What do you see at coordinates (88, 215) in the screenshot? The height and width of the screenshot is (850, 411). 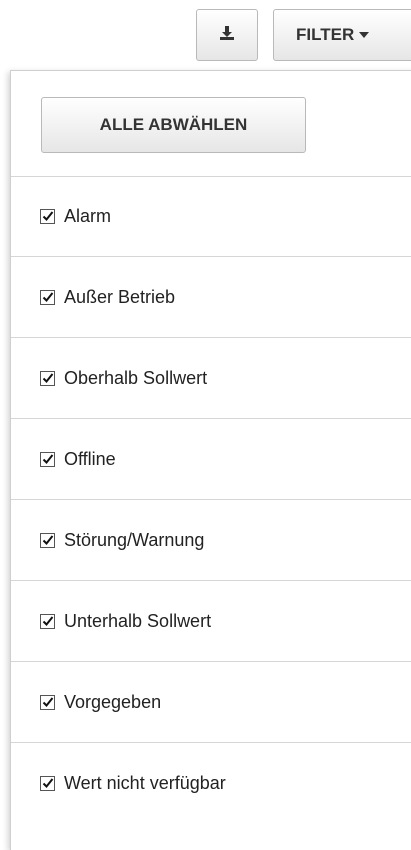 I see `filter-option-label: Alarm` at bounding box center [88, 215].